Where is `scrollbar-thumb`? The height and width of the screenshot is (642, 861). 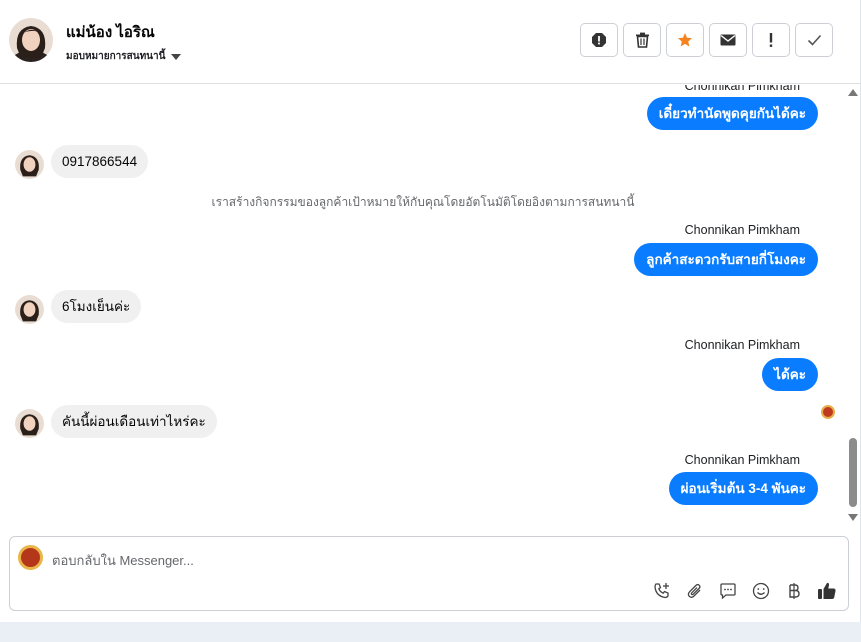 scrollbar-thumb is located at coordinates (853, 472).